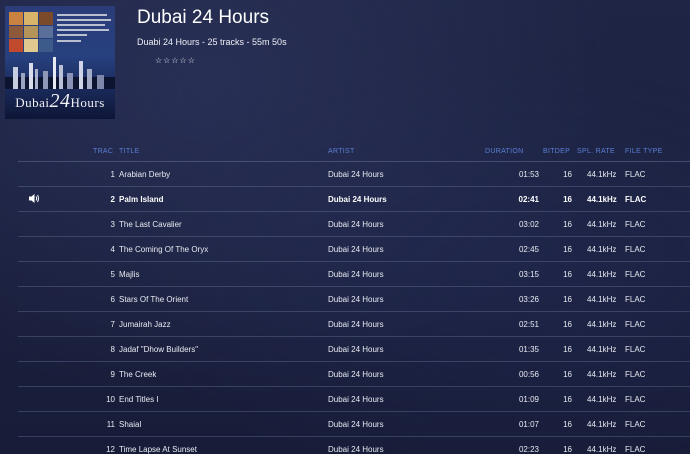  What do you see at coordinates (528, 274) in the screenshot?
I see `track-duration: 03:15` at bounding box center [528, 274].